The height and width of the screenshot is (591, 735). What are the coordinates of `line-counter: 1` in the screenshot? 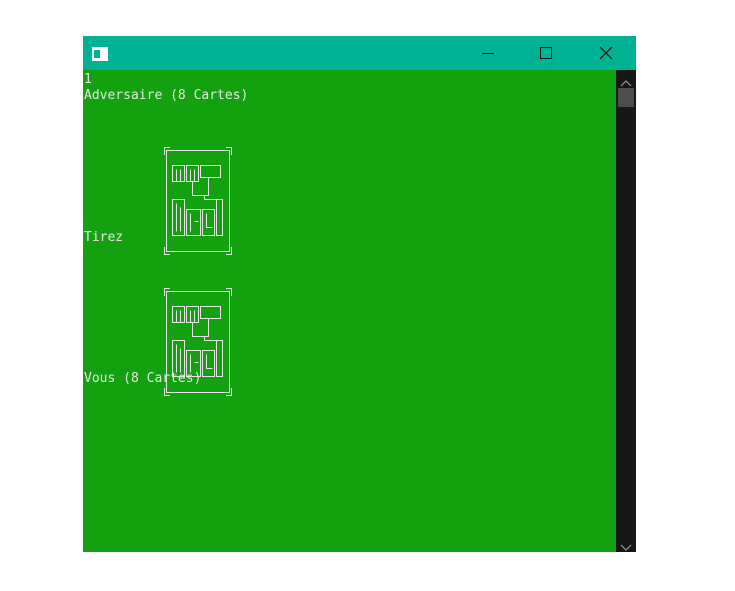 It's located at (88, 79).